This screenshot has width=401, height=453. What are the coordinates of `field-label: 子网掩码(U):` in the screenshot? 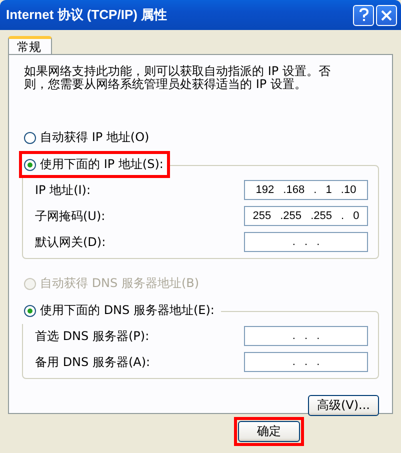 It's located at (70, 216).